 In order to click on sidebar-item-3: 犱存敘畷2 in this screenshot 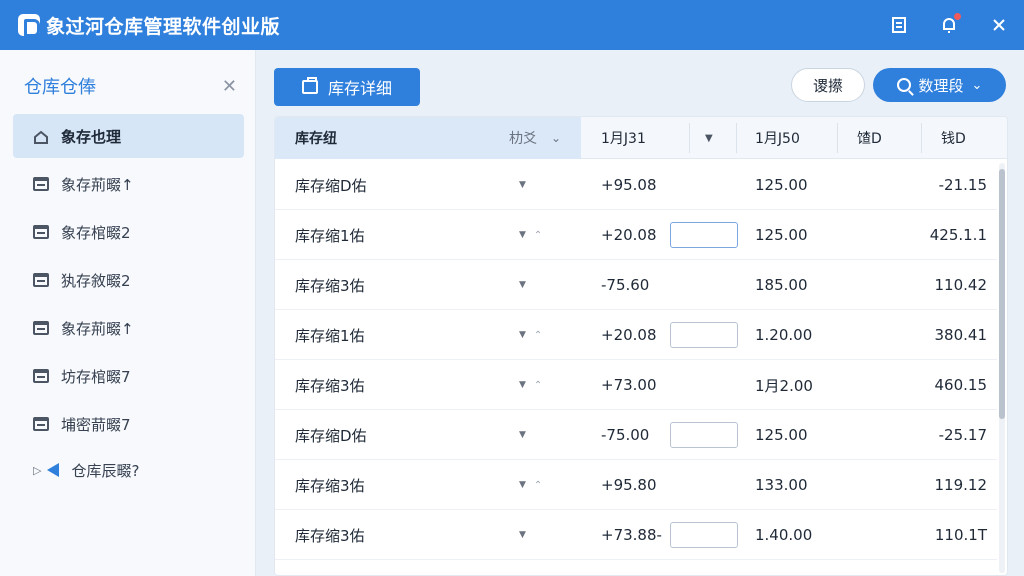, I will do `click(128, 280)`.